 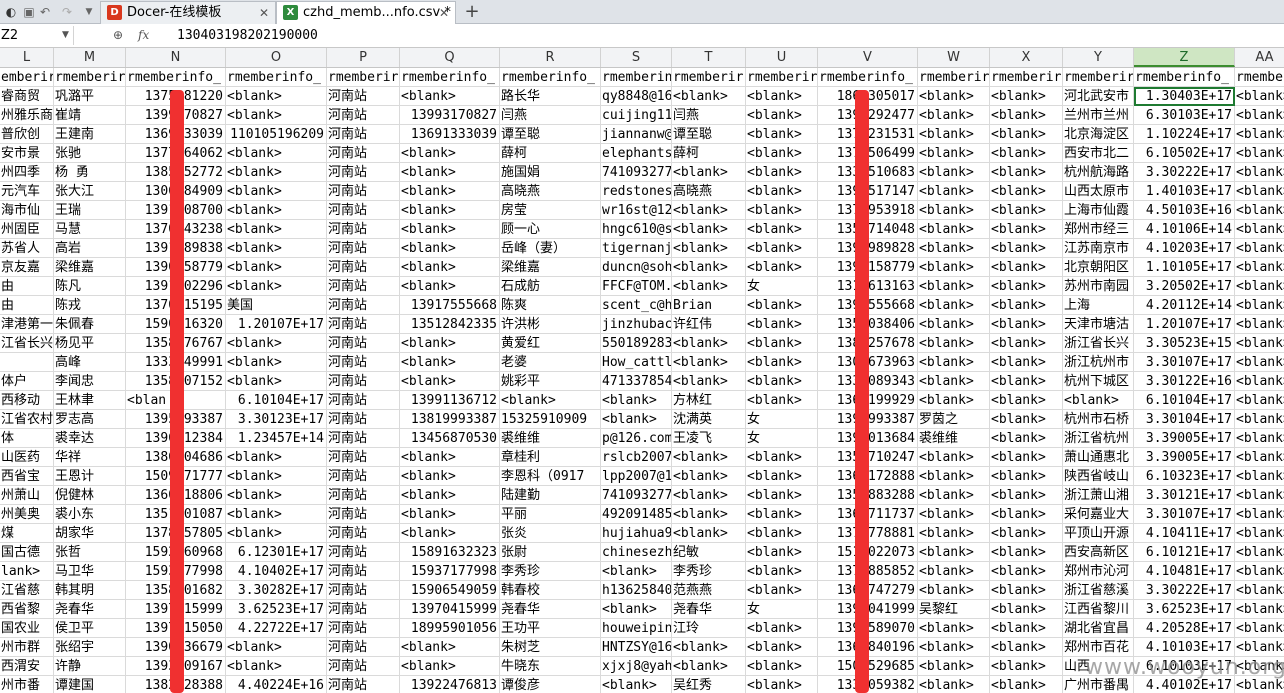 I want to click on column-header-aa: AA, so click(x=1259, y=57).